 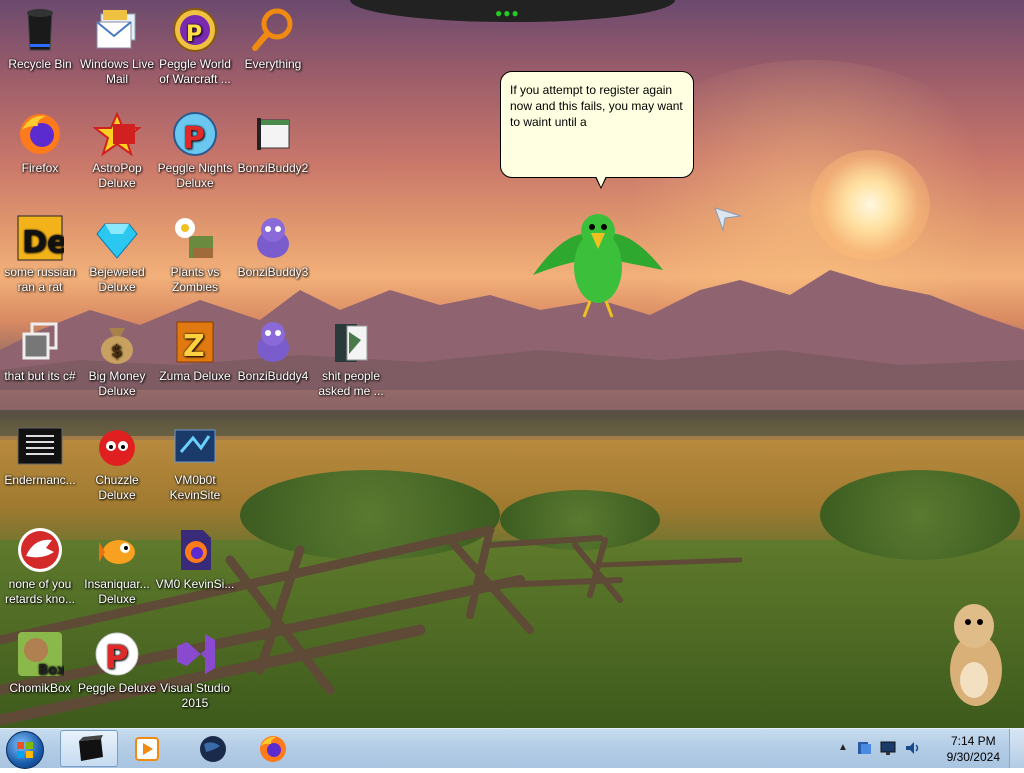 I want to click on taskbar-item-firefox, so click(x=273, y=748).